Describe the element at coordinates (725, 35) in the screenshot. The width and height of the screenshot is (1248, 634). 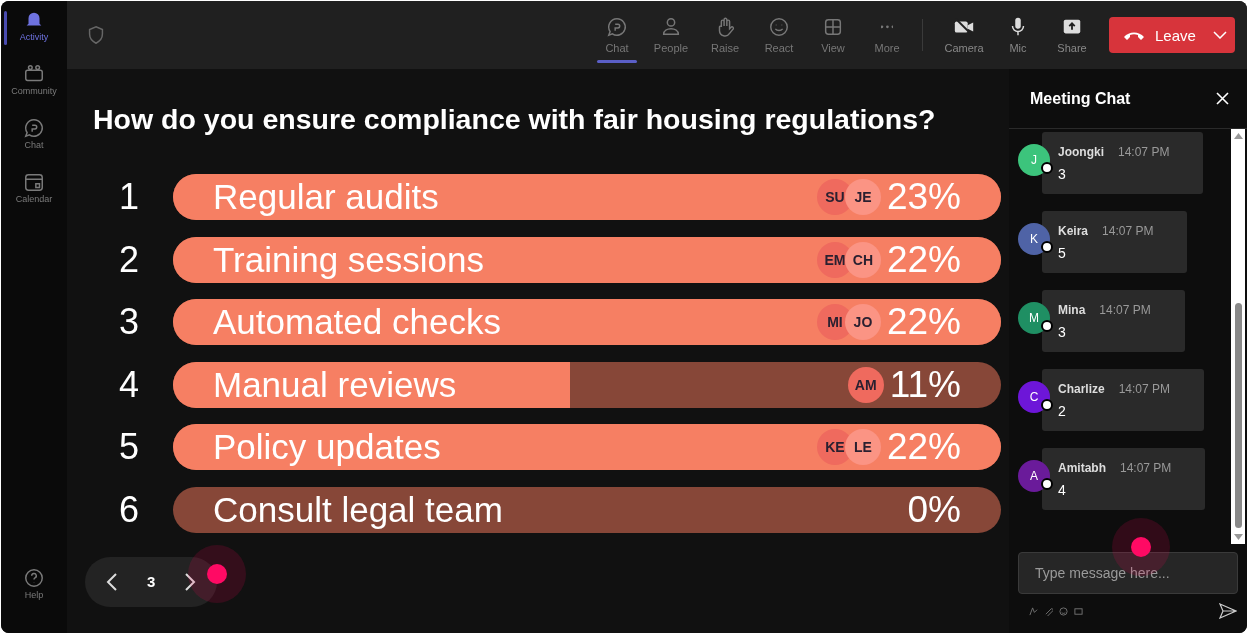
I see `toolbar-button: Raise` at that location.